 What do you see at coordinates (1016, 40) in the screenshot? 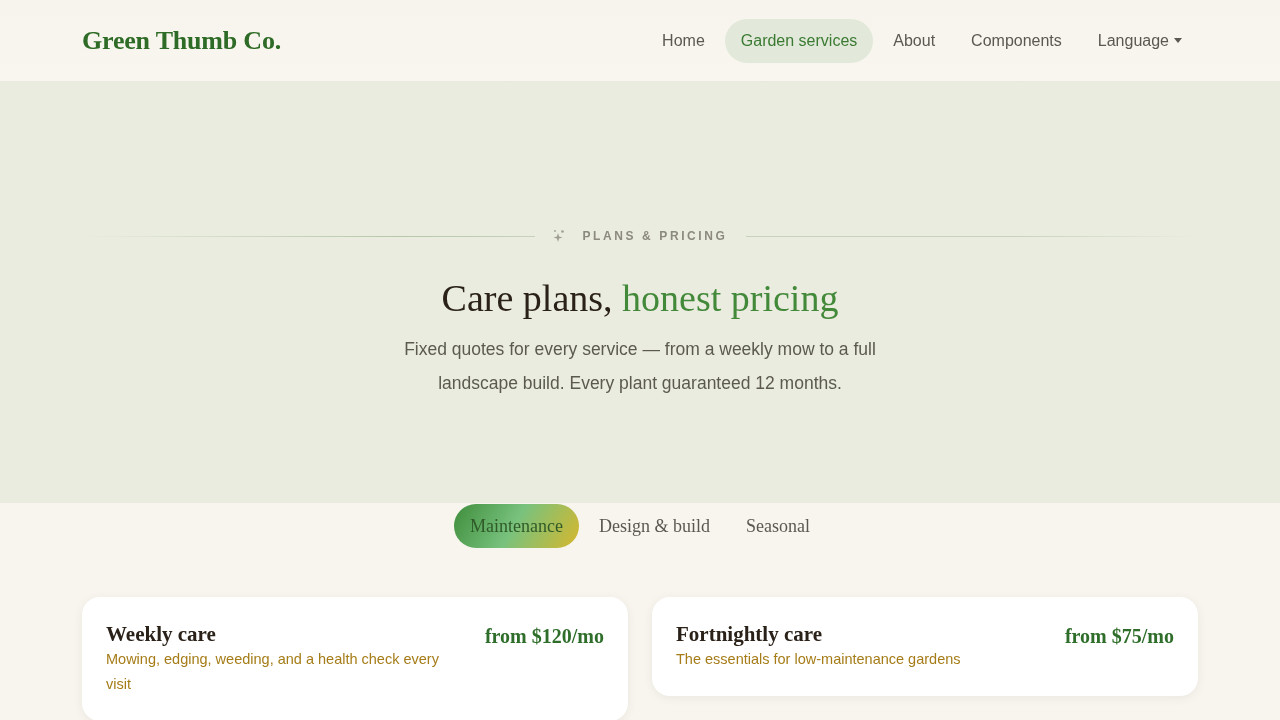
I see `nav-link: Components` at bounding box center [1016, 40].